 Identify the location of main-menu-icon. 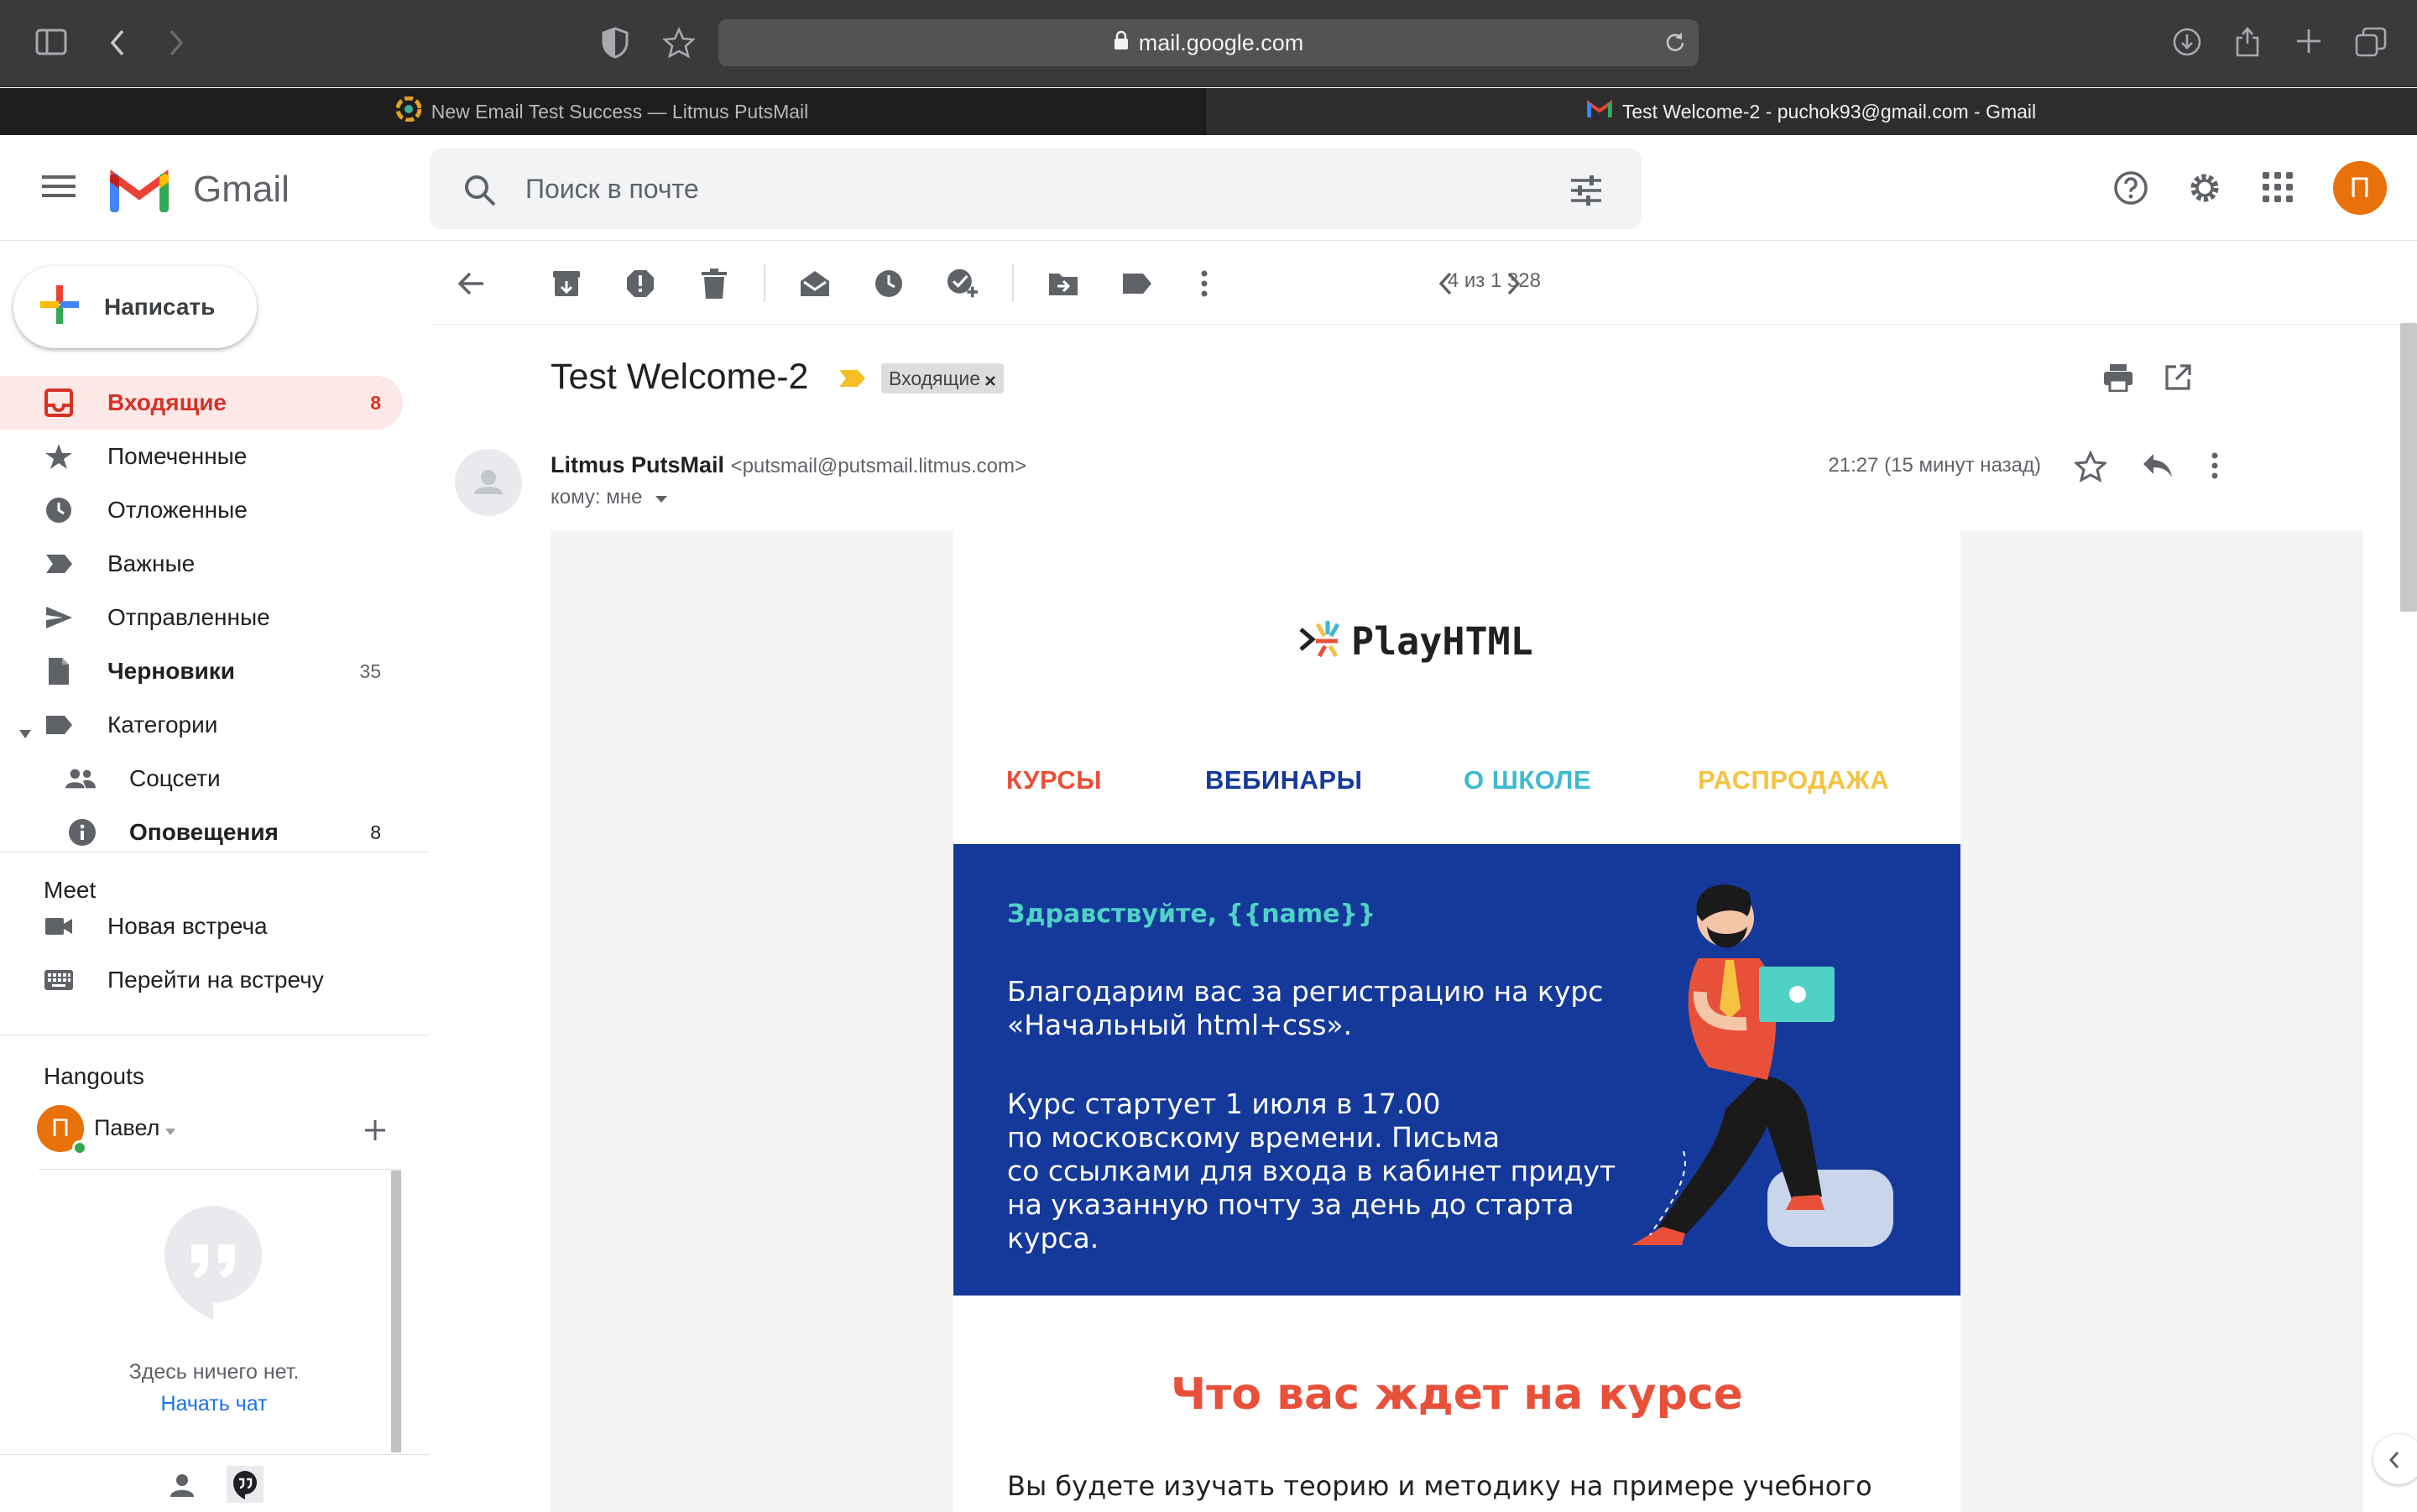
(59, 188).